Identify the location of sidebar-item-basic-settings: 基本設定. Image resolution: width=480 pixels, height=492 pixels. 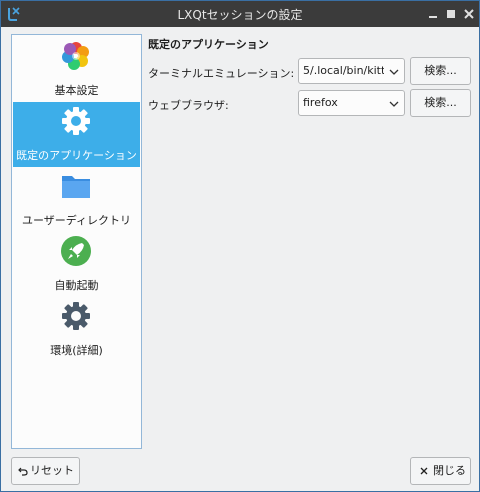
(76, 69).